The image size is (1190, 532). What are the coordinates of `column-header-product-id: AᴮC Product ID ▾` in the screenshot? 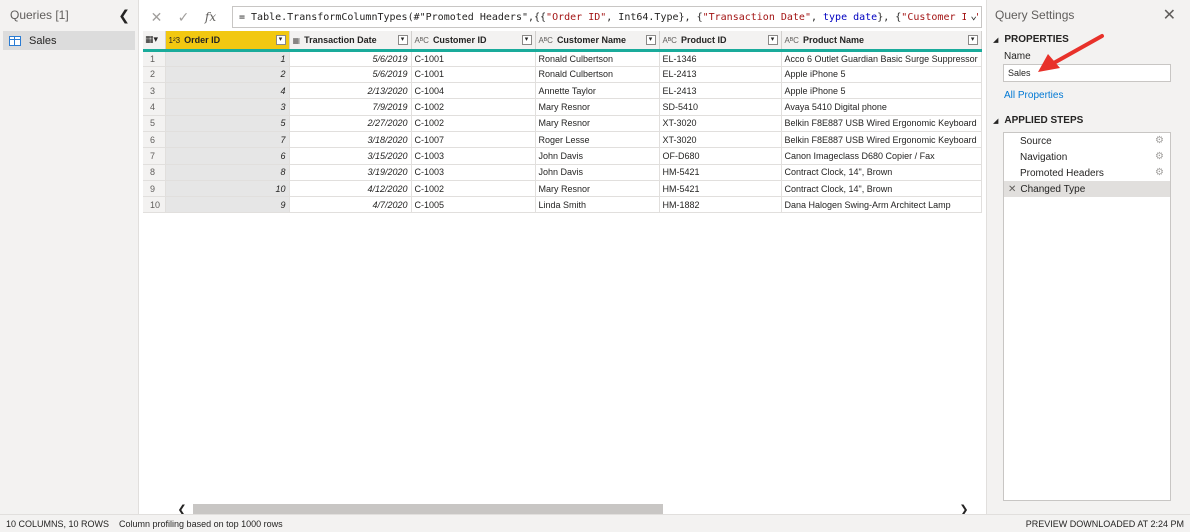 It's located at (720, 41).